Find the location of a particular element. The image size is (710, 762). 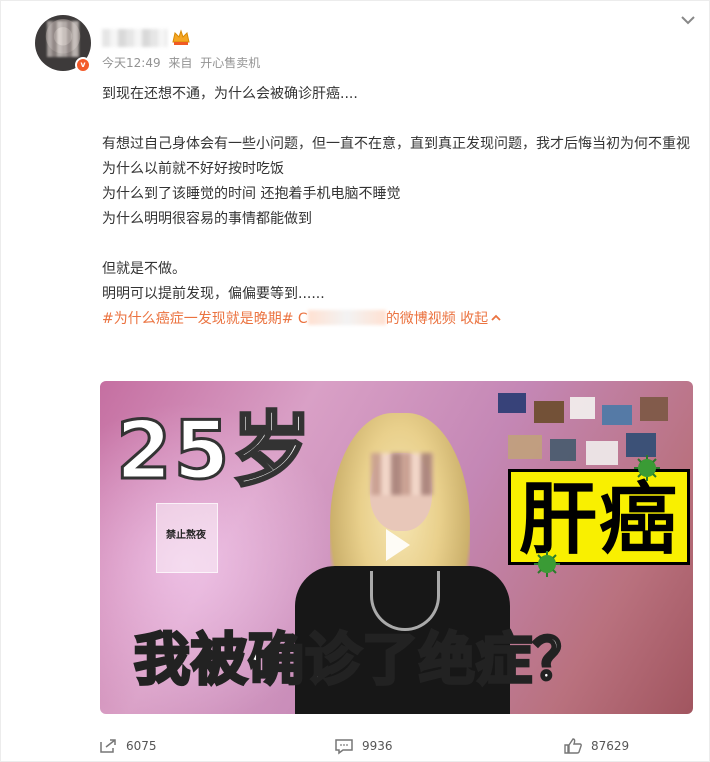

content-line: 但就是不做。 is located at coordinates (144, 269).